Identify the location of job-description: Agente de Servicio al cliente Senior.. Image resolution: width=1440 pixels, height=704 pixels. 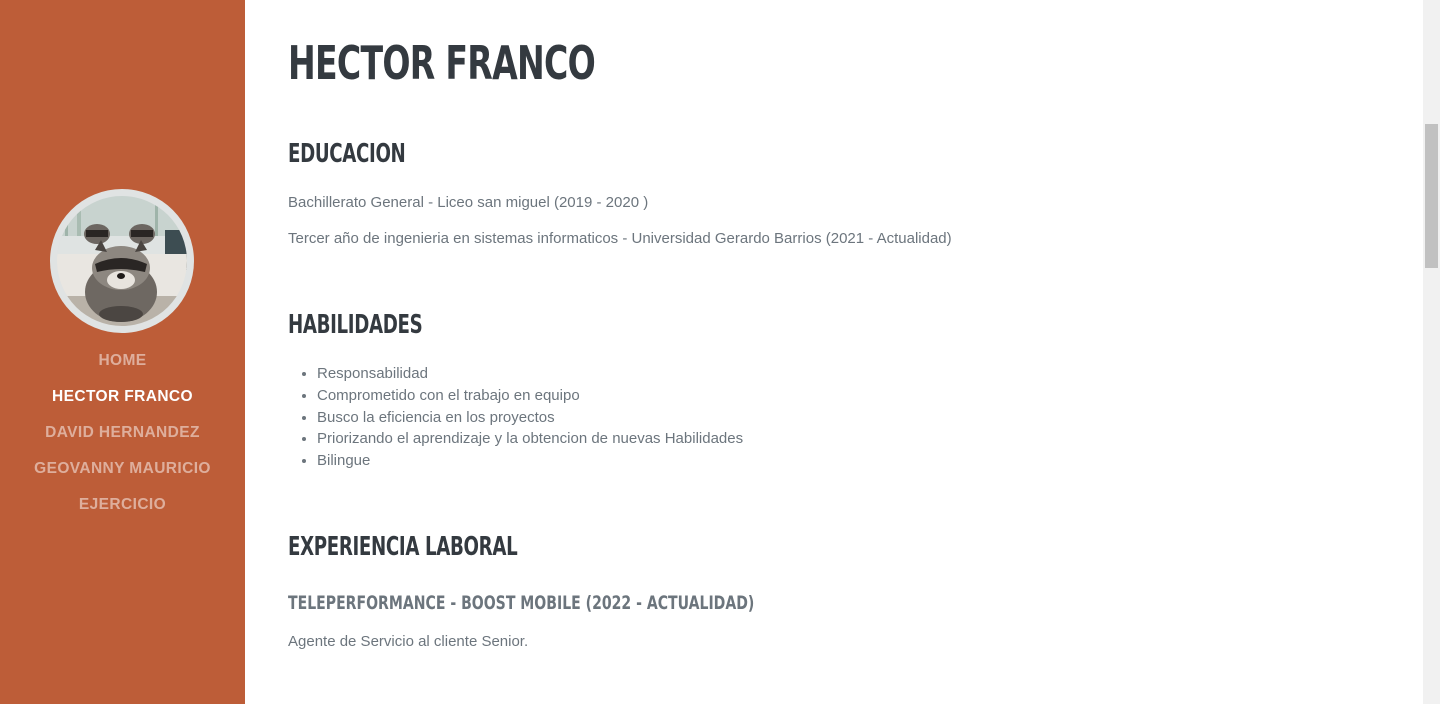
(408, 641).